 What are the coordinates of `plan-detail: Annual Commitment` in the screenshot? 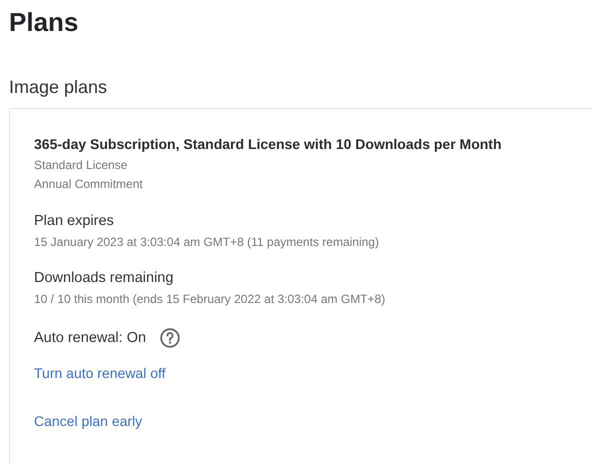 It's located at (89, 184).